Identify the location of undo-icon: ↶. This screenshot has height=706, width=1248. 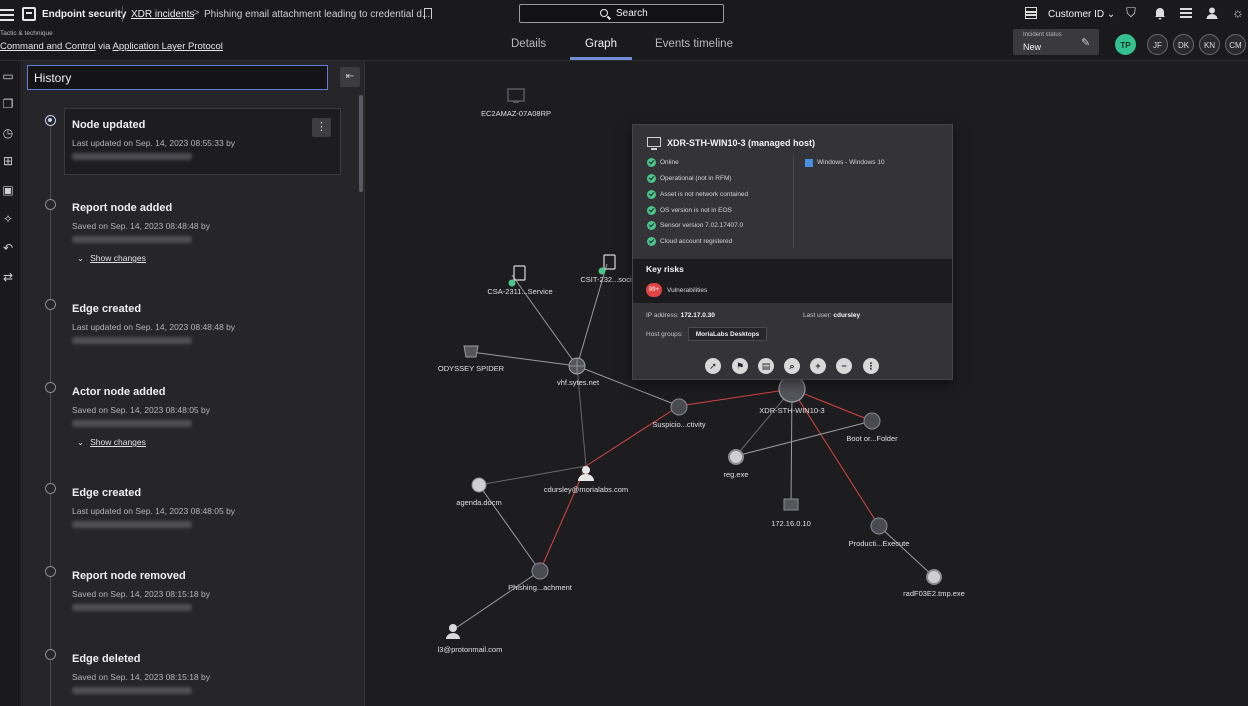
(8, 248).